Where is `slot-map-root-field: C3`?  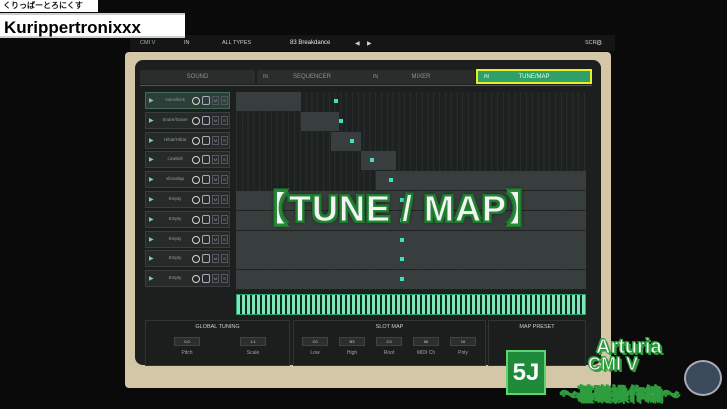
slot-map-root-field: C3 is located at coordinates (389, 341).